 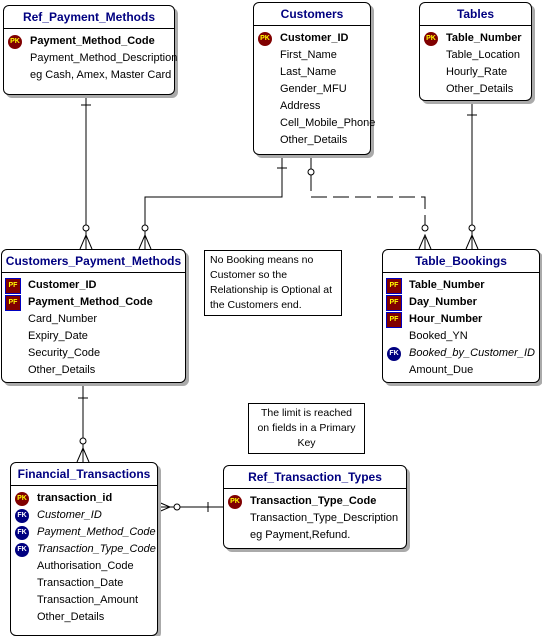 I want to click on attribute-name: transaction_id, so click(x=75, y=498).